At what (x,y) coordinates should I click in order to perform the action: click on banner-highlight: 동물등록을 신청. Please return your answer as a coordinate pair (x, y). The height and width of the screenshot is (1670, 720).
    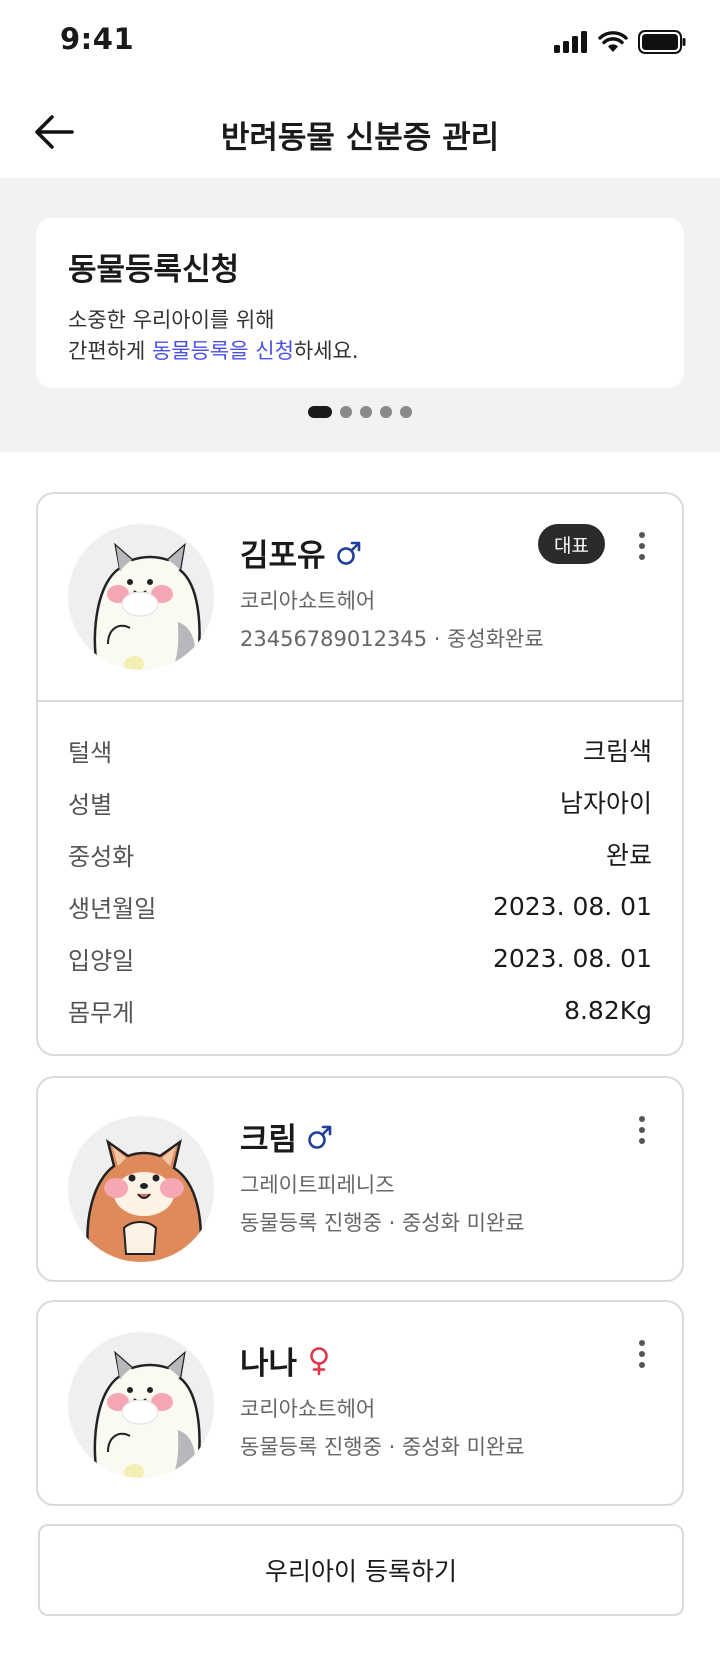
    Looking at the image, I should click on (222, 351).